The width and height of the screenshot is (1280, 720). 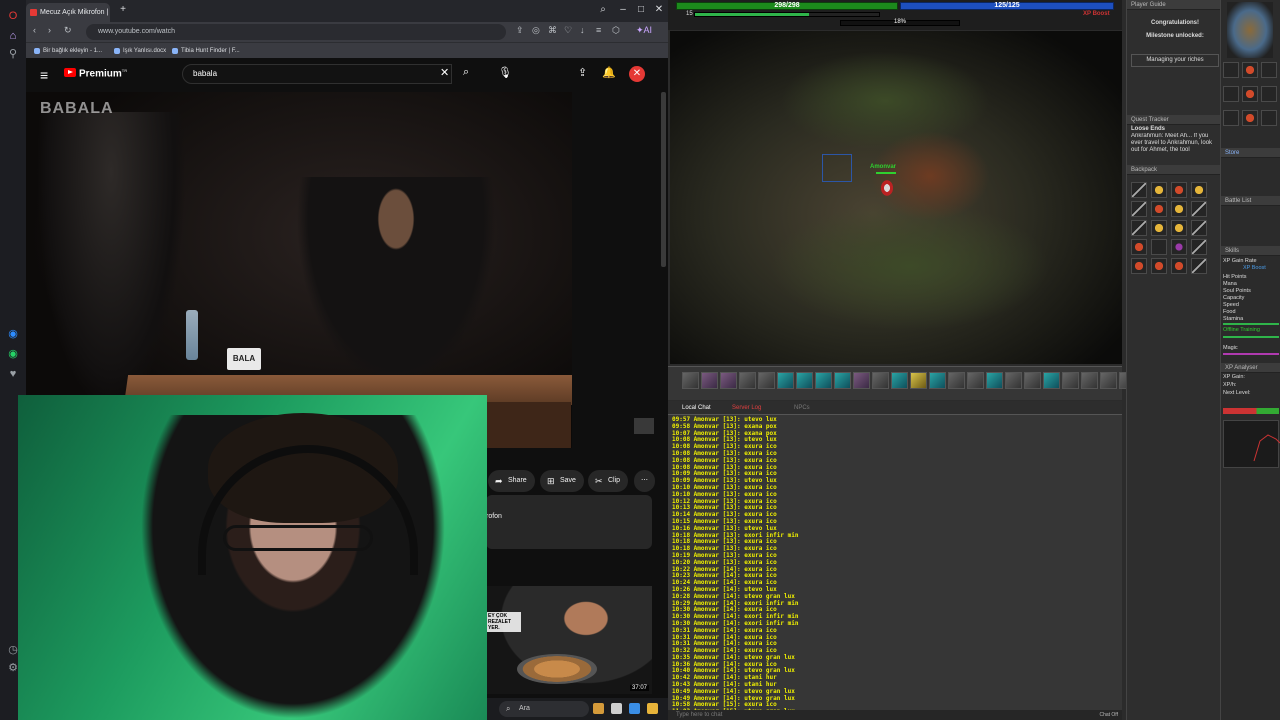 I want to click on backpack-header: Backpack, so click(x=1174, y=170).